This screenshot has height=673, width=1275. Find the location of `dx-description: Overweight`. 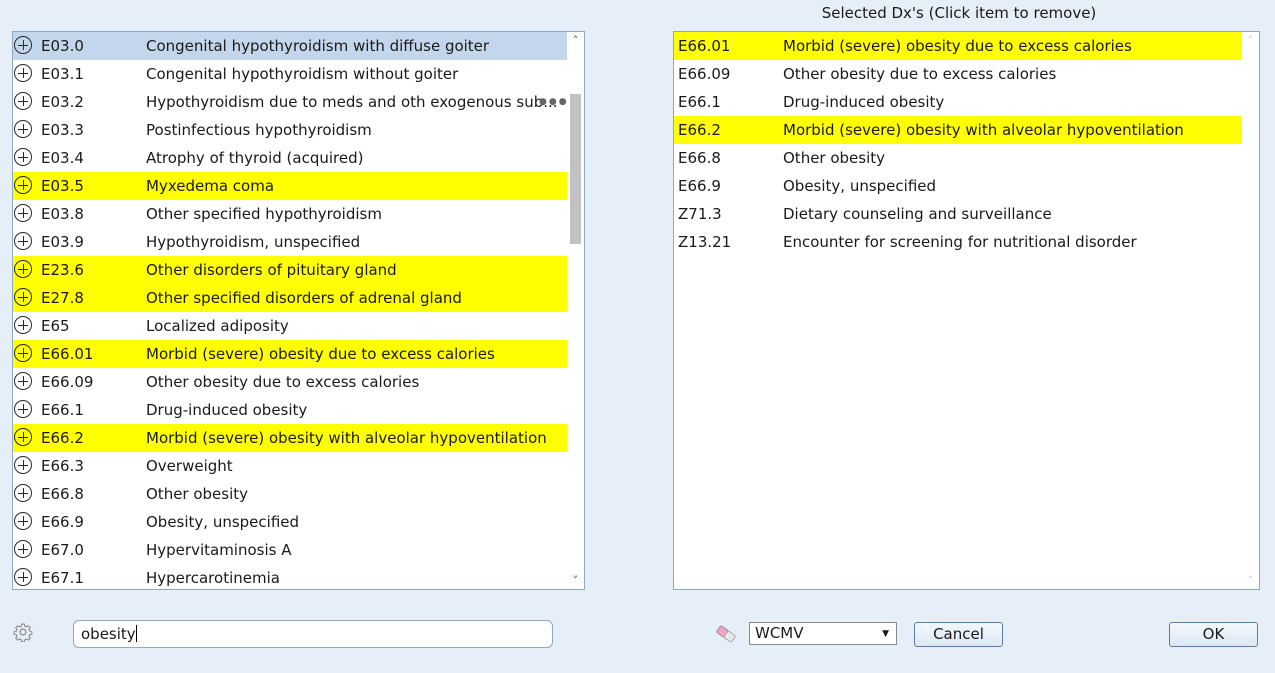

dx-description: Overweight is located at coordinates (189, 466).